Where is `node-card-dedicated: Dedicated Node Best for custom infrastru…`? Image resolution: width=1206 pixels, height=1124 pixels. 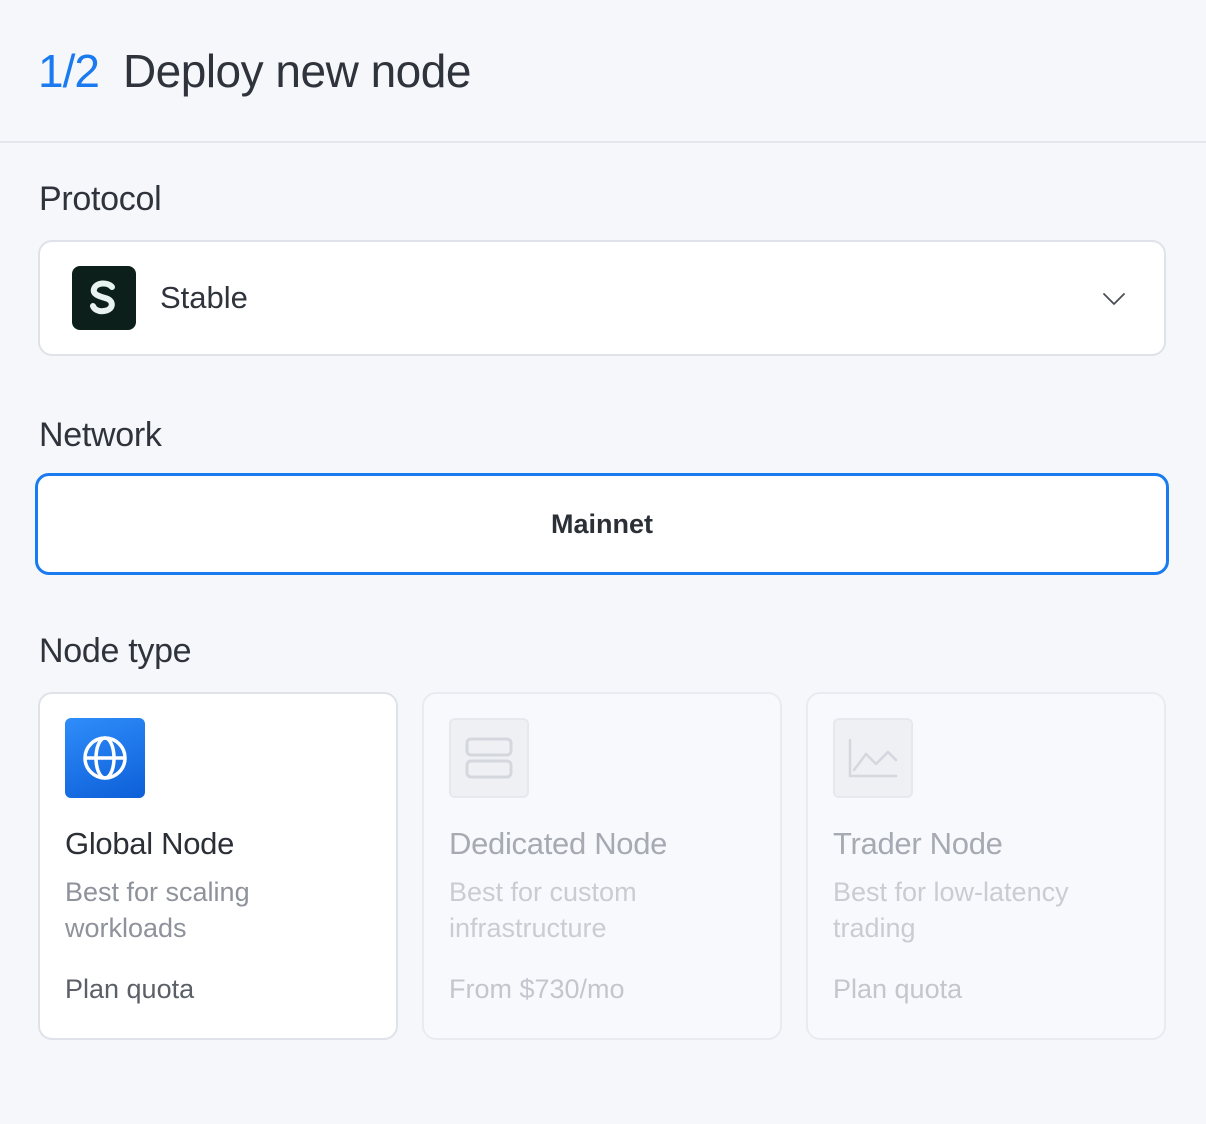
node-card-dedicated: Dedicated Node Best for custom infrastru… is located at coordinates (602, 866).